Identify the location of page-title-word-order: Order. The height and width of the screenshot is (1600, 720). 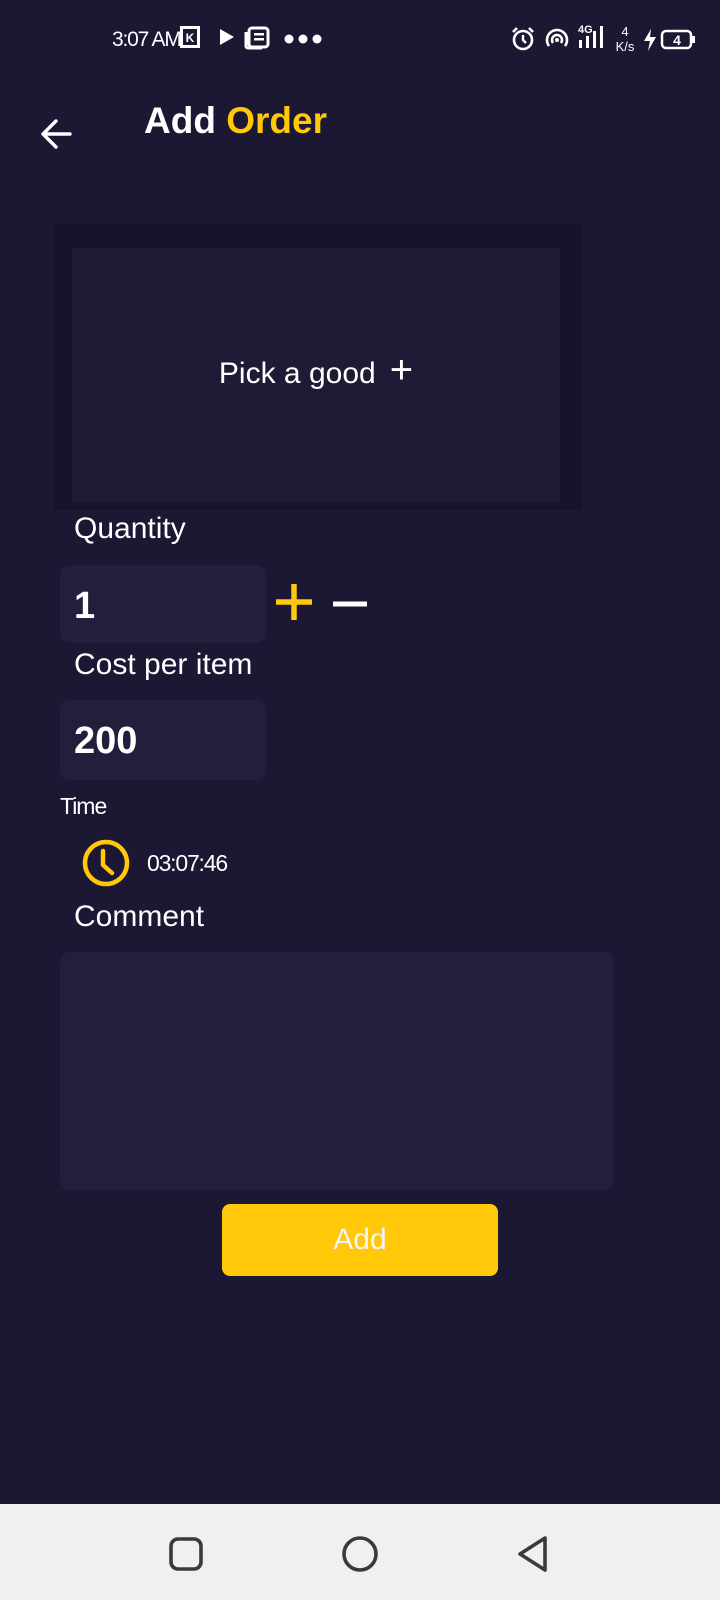
(276, 120).